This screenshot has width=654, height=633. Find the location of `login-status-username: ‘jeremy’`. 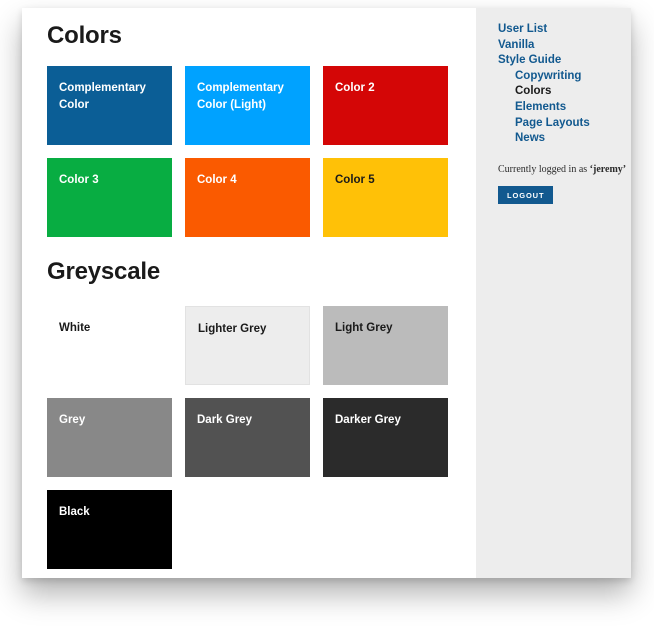

login-status-username: ‘jeremy’ is located at coordinates (608, 169).